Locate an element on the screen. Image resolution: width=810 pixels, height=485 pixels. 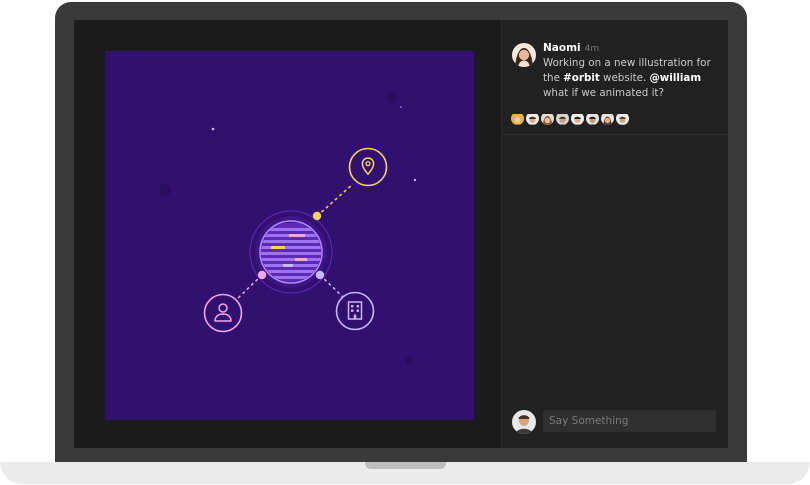
naomi-avatar is located at coordinates (524, 55).